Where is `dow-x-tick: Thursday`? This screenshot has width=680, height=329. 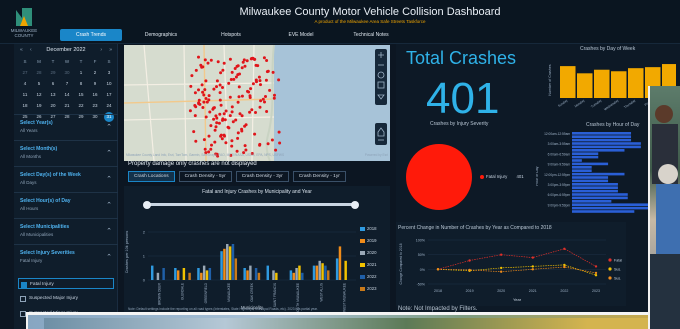
dow-x-tick: Thursday is located at coordinates (630, 103).